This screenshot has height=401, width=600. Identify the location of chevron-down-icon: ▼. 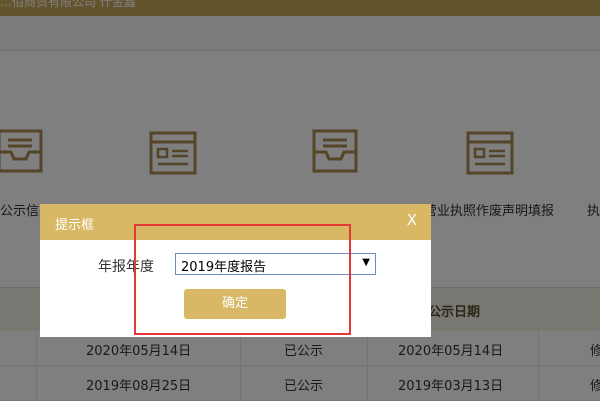
(366, 262).